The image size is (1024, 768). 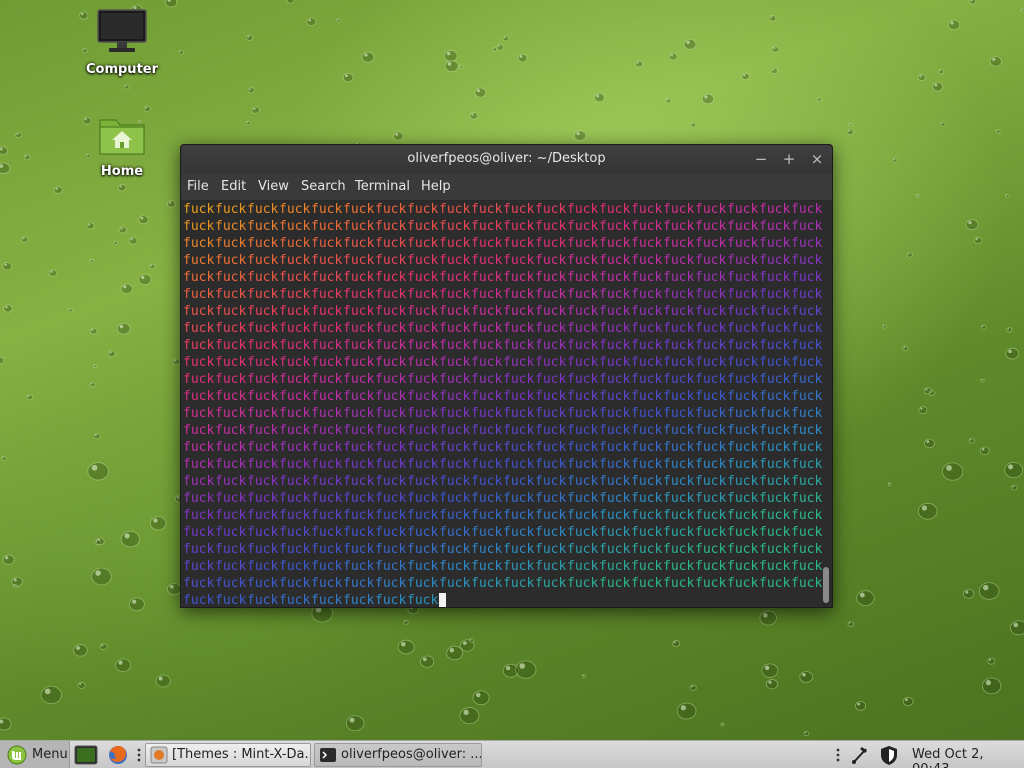 What do you see at coordinates (382, 186) in the screenshot?
I see `menu-terminal: Terminal` at bounding box center [382, 186].